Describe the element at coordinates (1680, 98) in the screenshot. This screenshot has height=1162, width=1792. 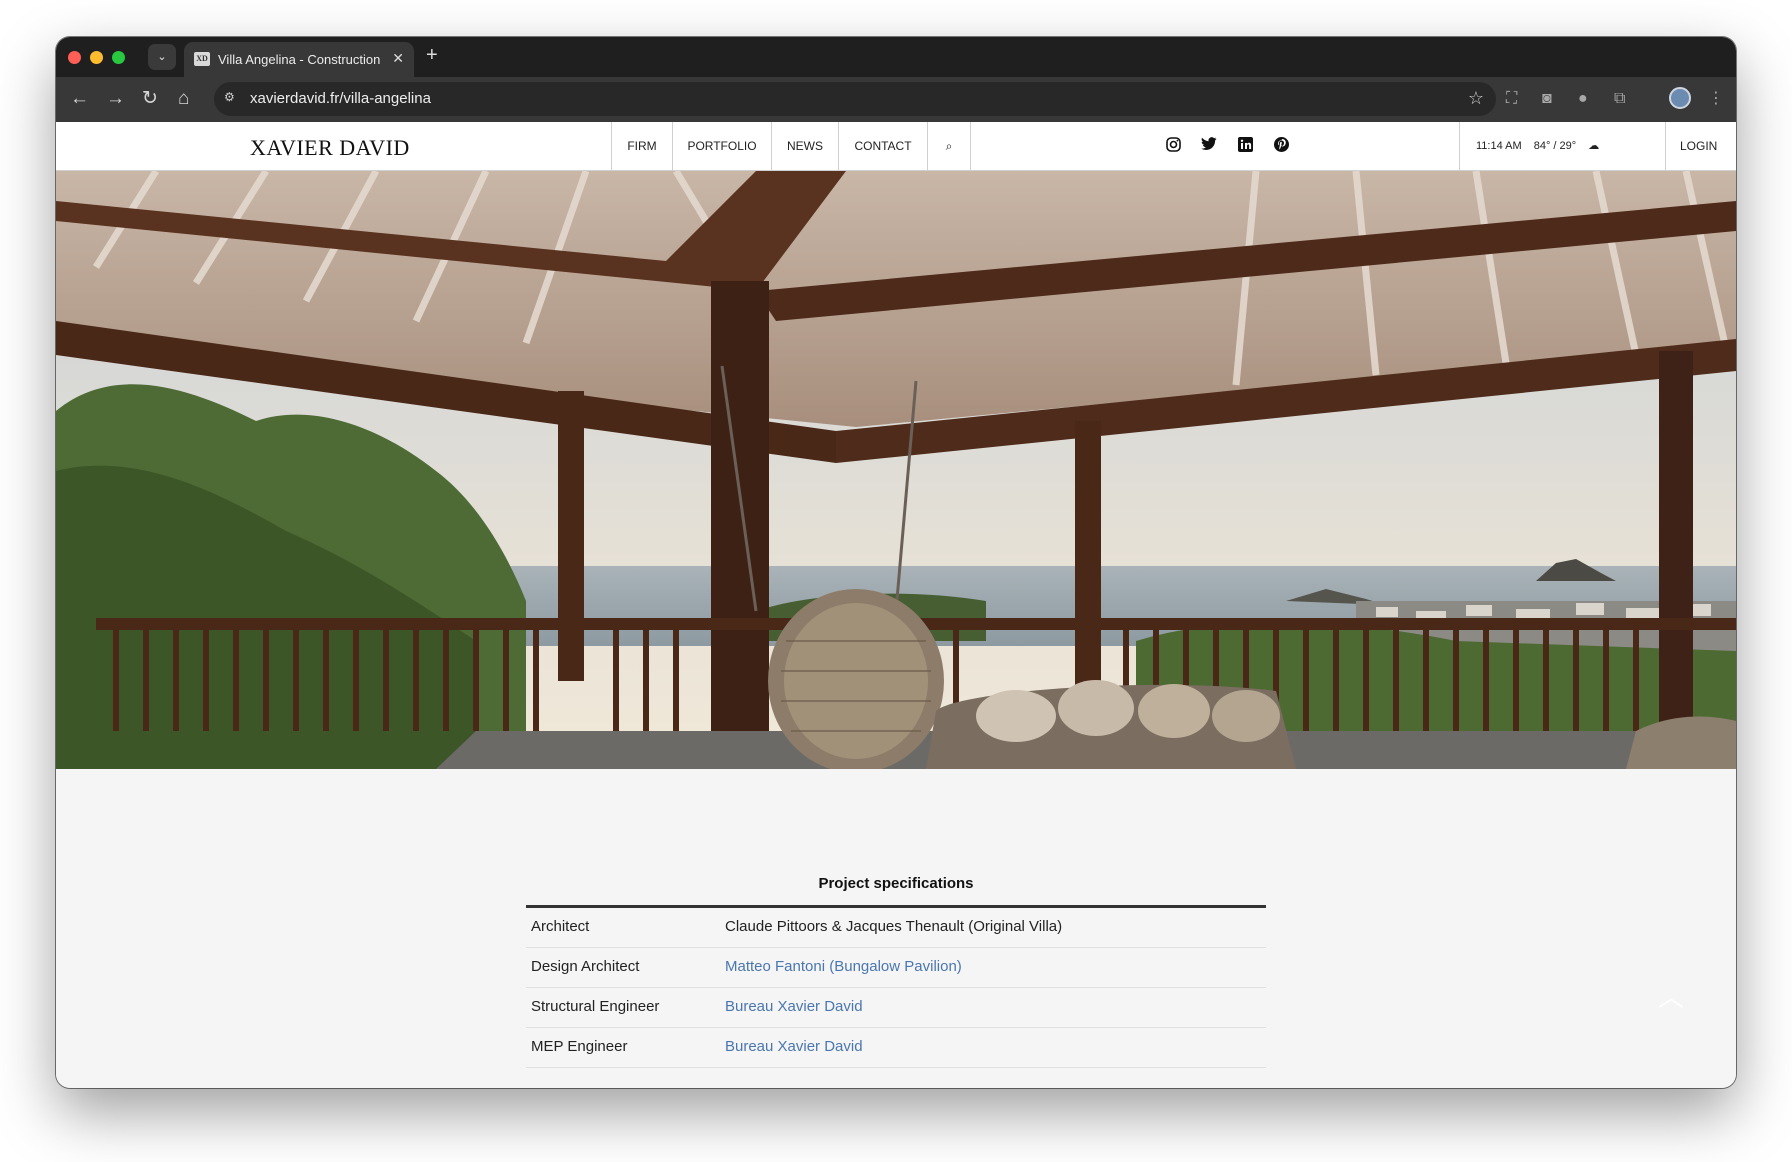
I see `profile-avatar` at that location.